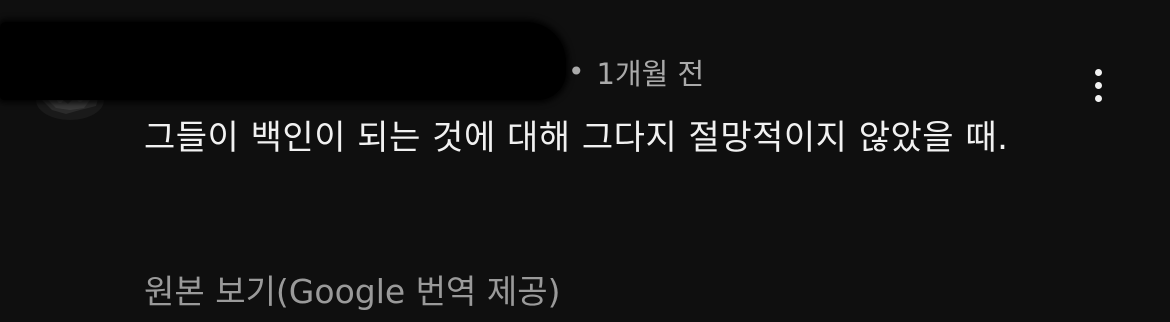  Describe the element at coordinates (1098, 72) in the screenshot. I see `more-vertical-icon` at that location.